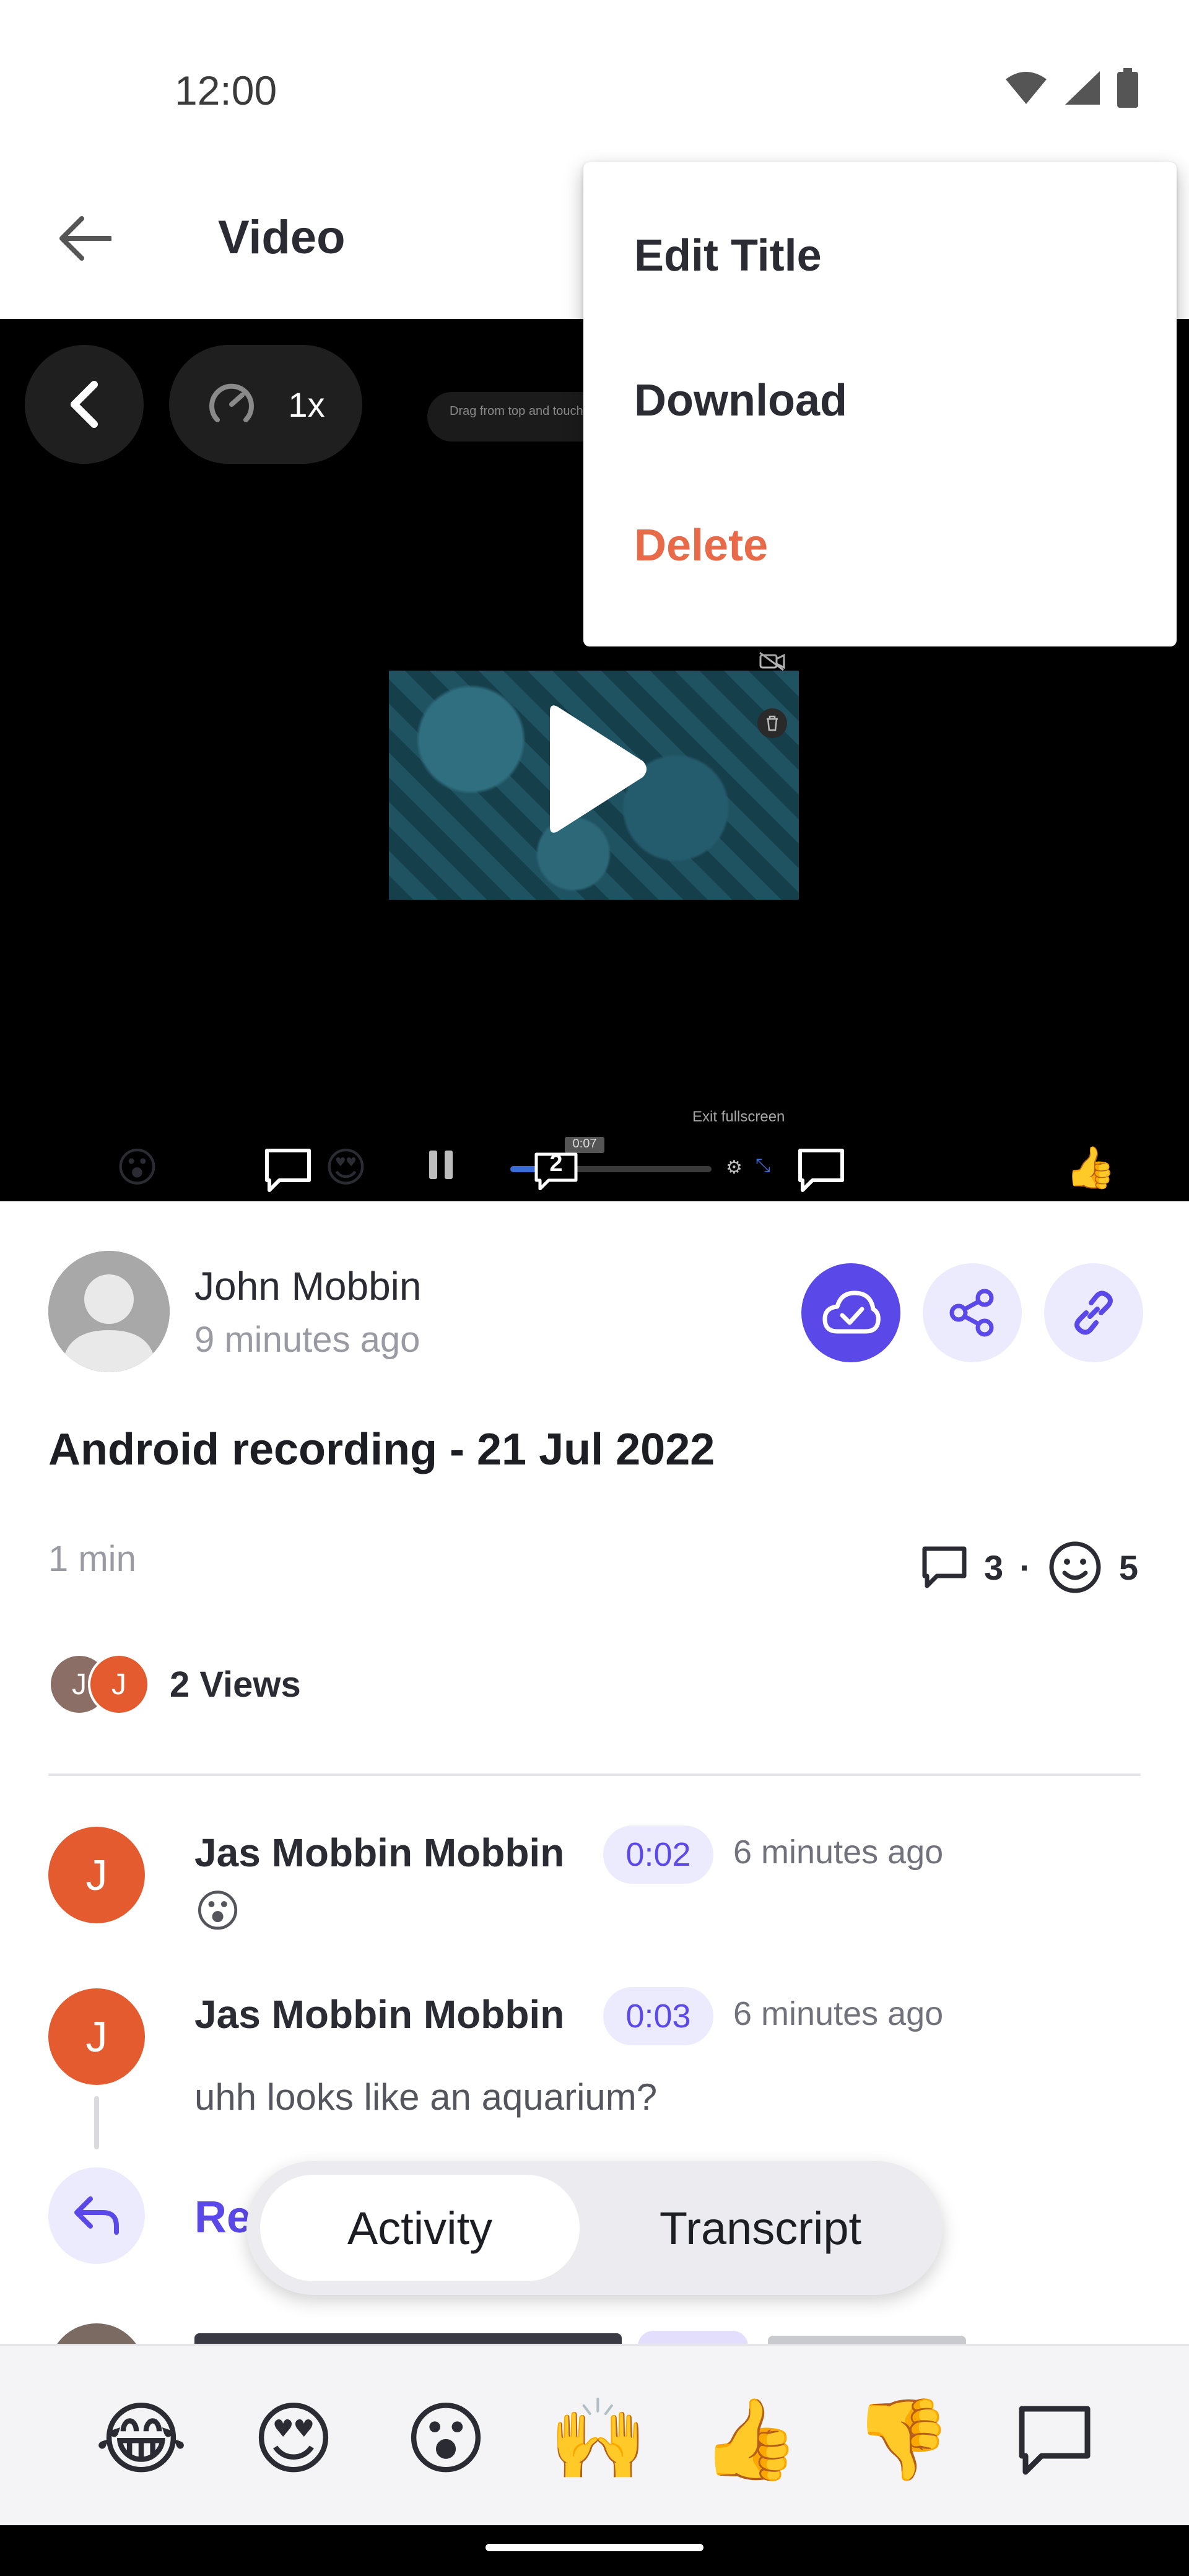 The width and height of the screenshot is (1189, 2576). I want to click on share-button, so click(972, 1313).